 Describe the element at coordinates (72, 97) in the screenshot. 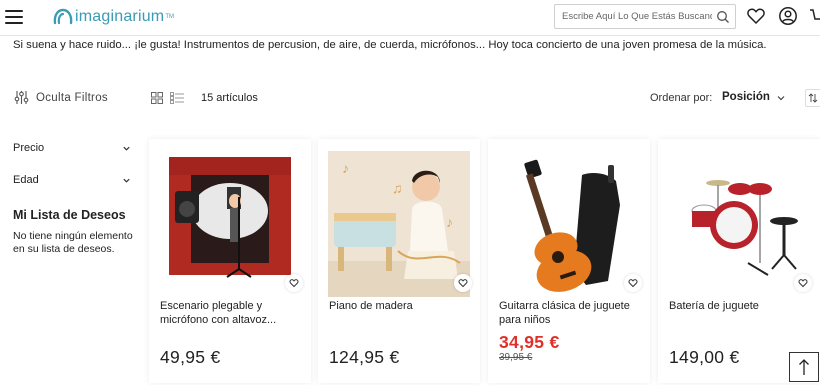

I see `hide-filters-label: Oculta Filtros` at that location.